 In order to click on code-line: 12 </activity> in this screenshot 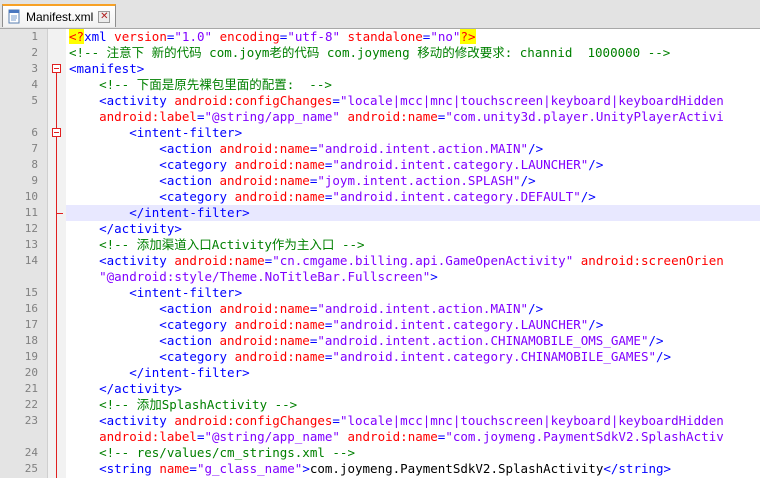, I will do `click(380, 229)`.